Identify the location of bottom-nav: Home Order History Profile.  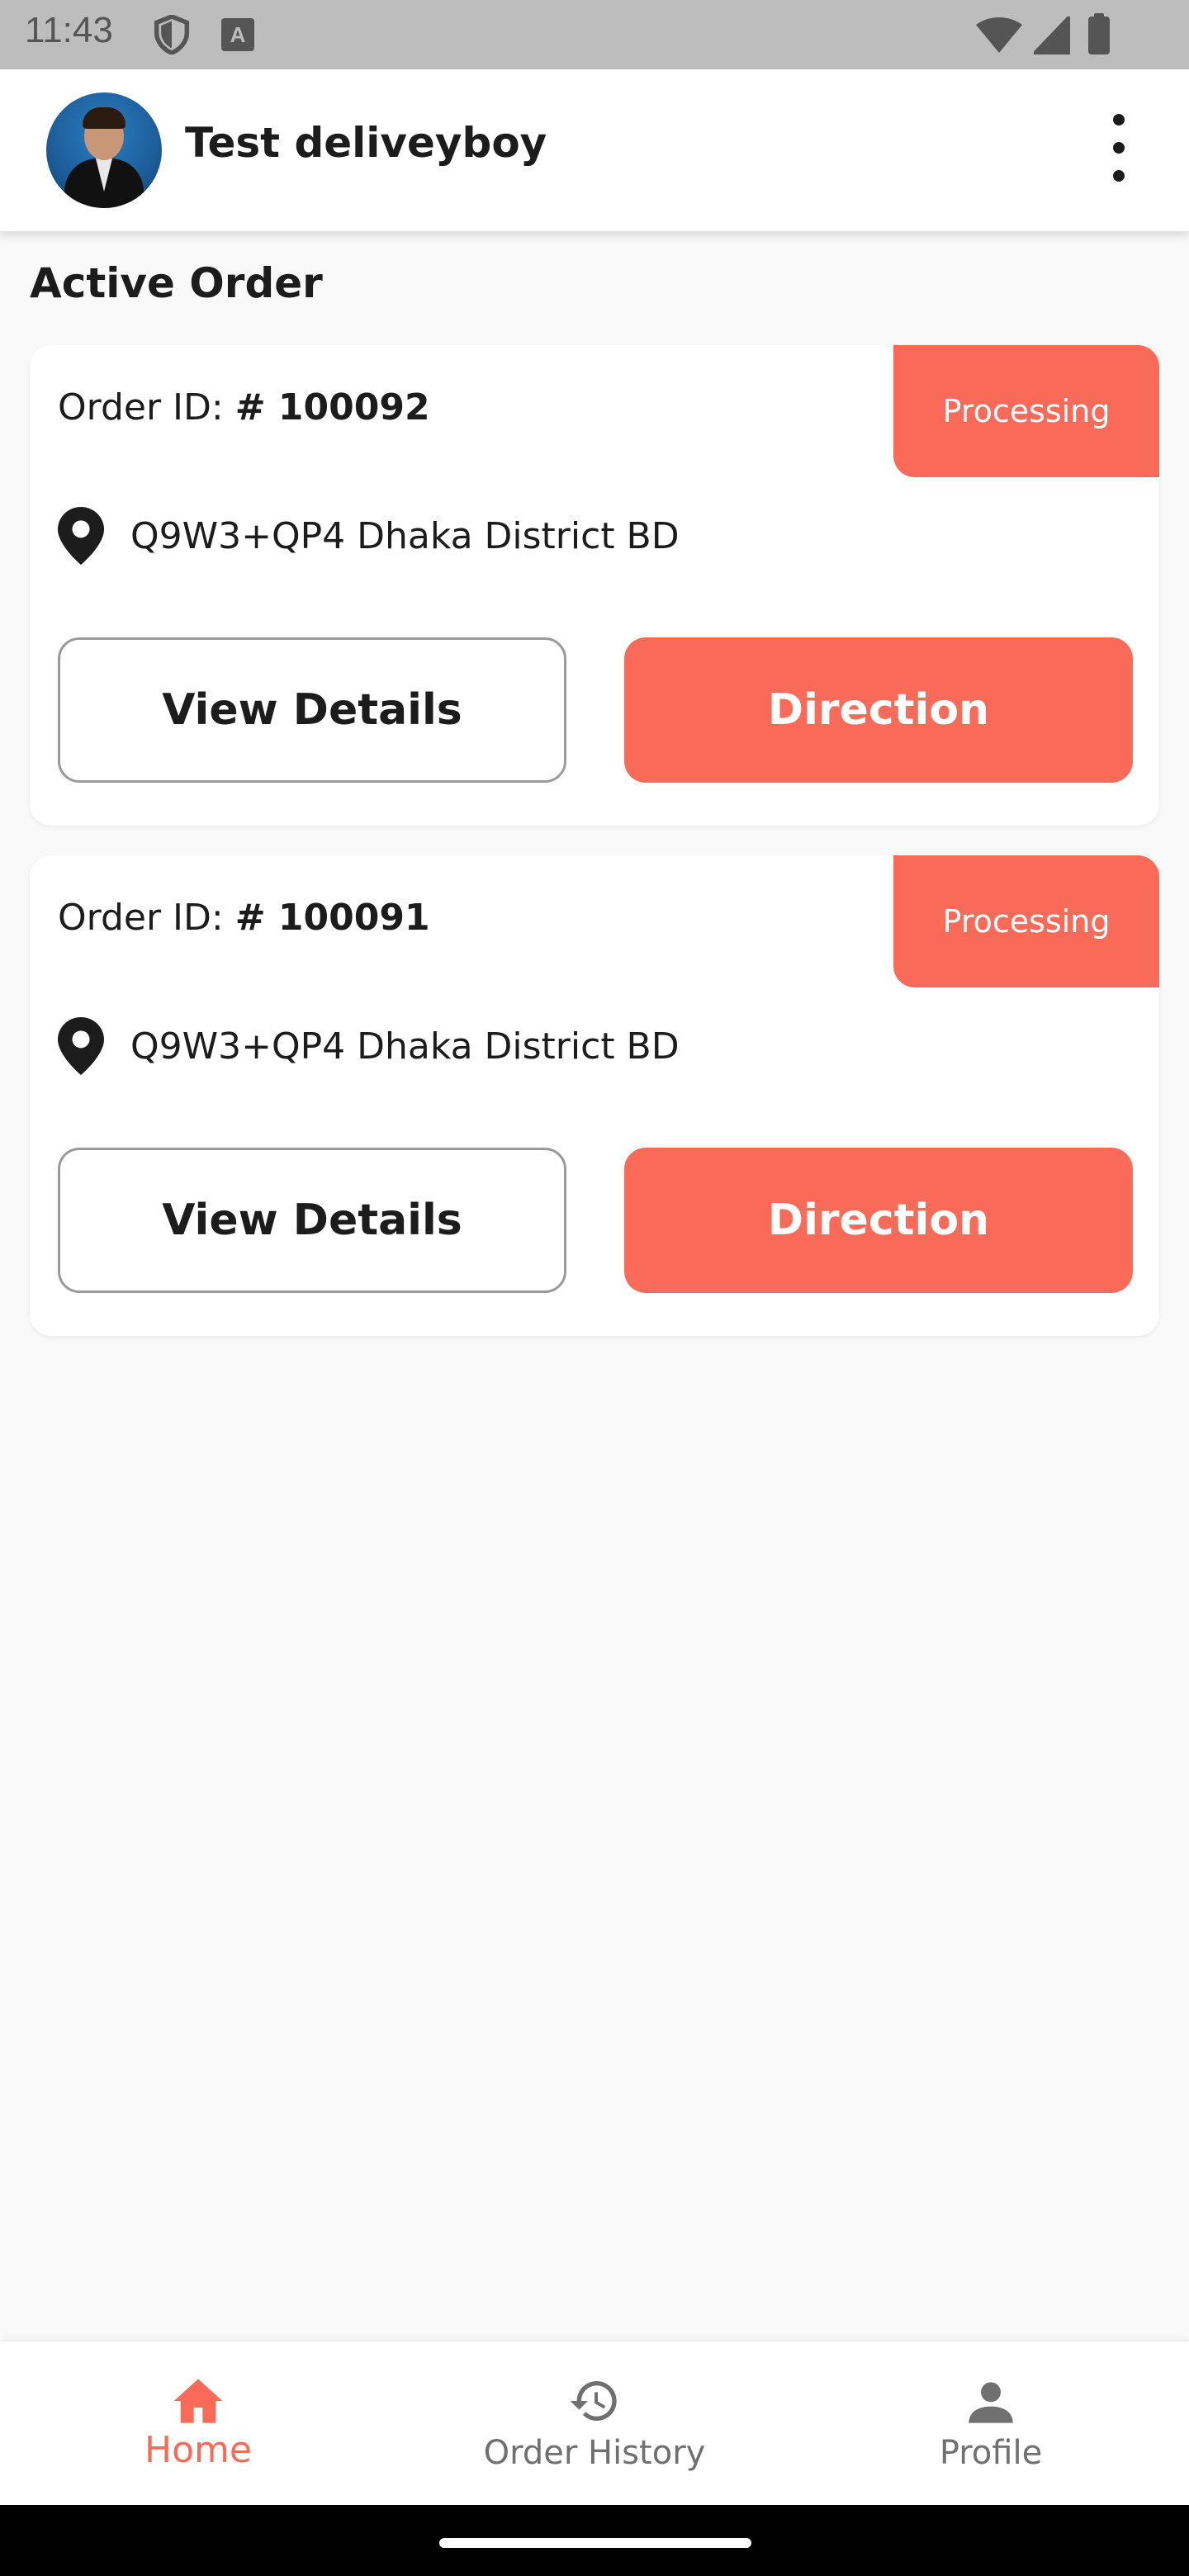
(594, 2423).